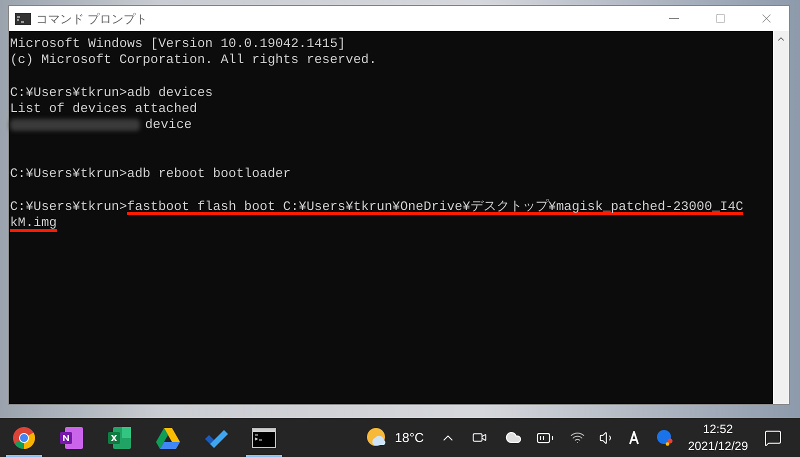  What do you see at coordinates (674, 18) in the screenshot?
I see `minimize-icon` at bounding box center [674, 18].